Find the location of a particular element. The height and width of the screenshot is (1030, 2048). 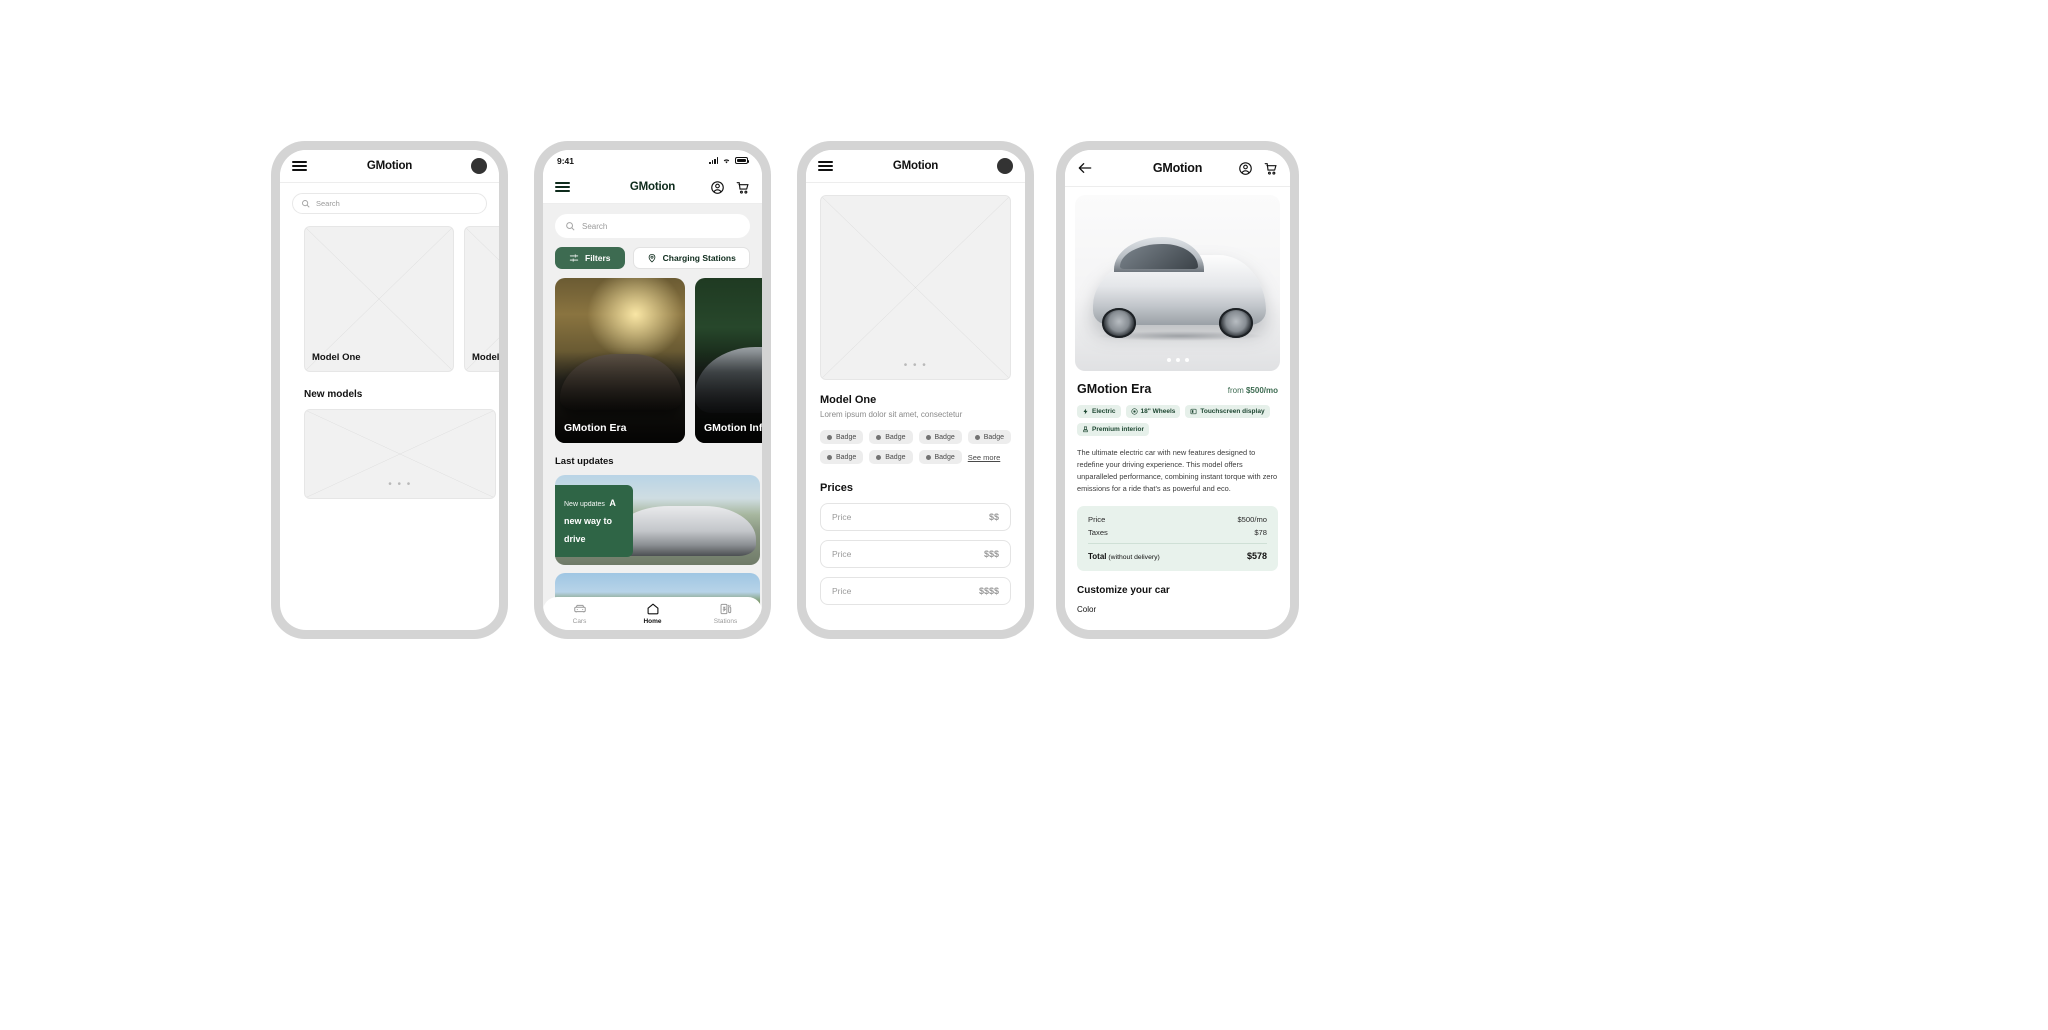

phone2-appbar: GMotion is located at coordinates (652, 187).